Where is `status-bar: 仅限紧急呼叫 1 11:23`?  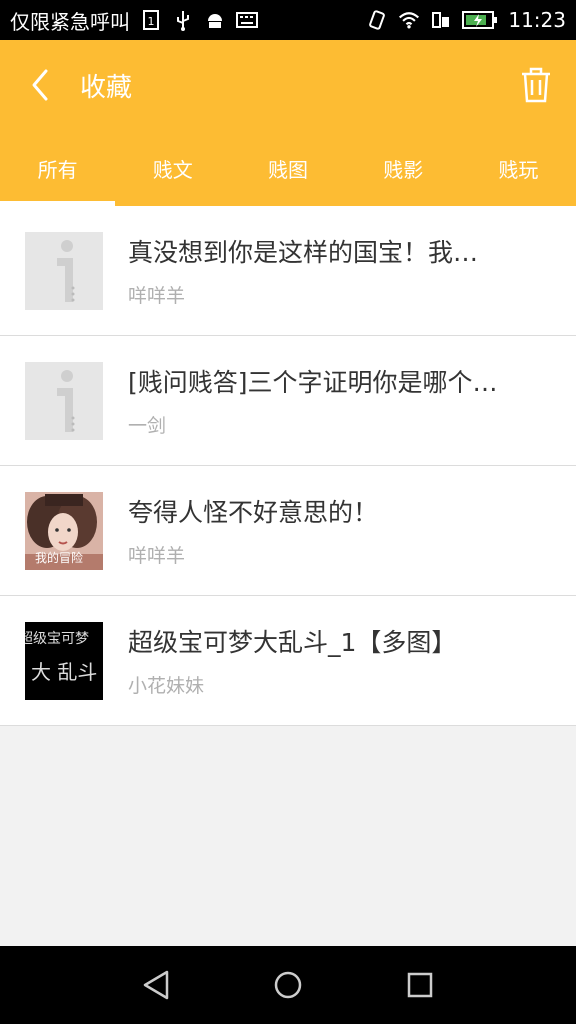 status-bar: 仅限紧急呼叫 1 11:23 is located at coordinates (288, 20).